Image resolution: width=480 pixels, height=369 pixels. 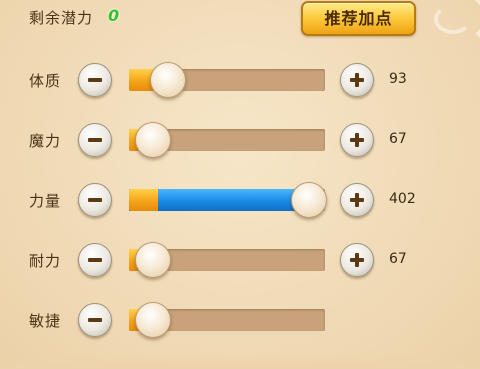 I want to click on attribute-label: 体质, so click(x=45, y=81).